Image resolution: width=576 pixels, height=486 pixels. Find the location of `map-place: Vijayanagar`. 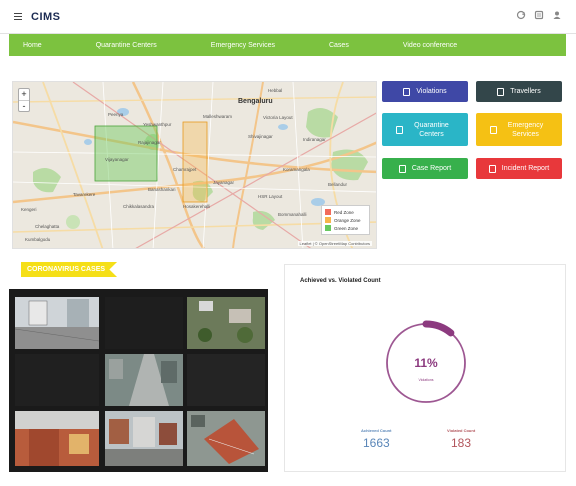

map-place: Vijayanagar is located at coordinates (117, 159).